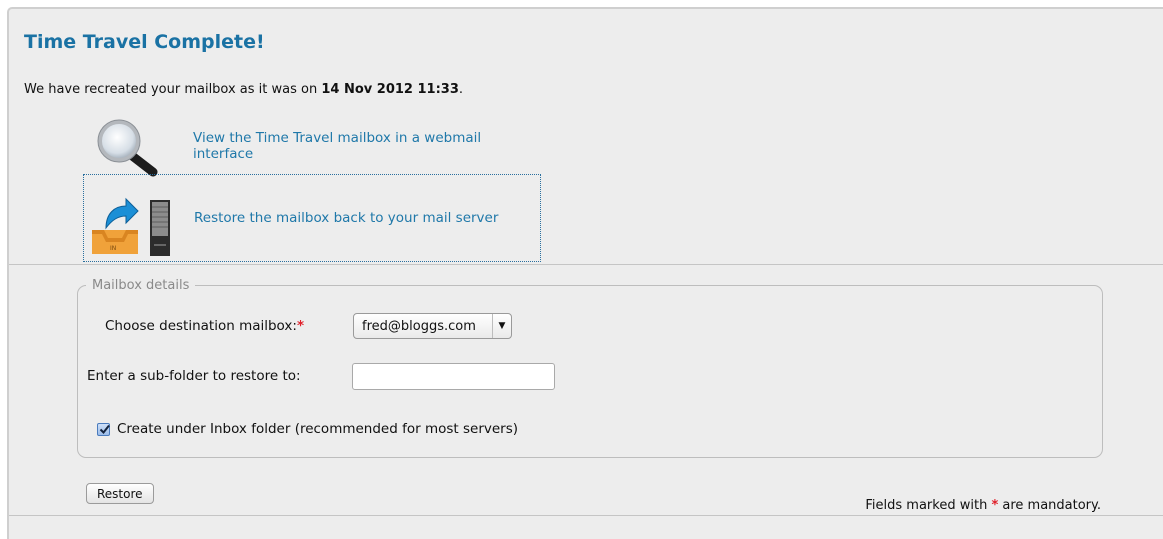  Describe the element at coordinates (928, 505) in the screenshot. I see `mandatory-note-prefix: Fields marked with` at that location.